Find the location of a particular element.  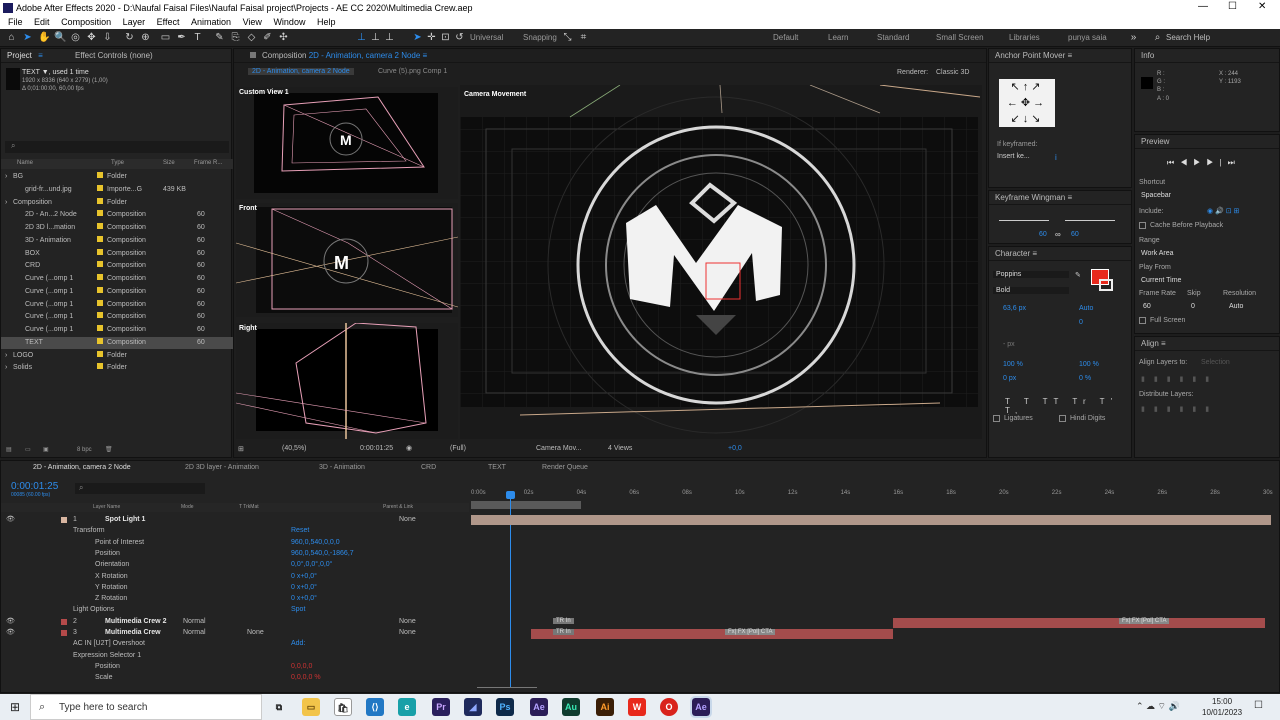

timeline-search: ⌕ is located at coordinates (140, 488).